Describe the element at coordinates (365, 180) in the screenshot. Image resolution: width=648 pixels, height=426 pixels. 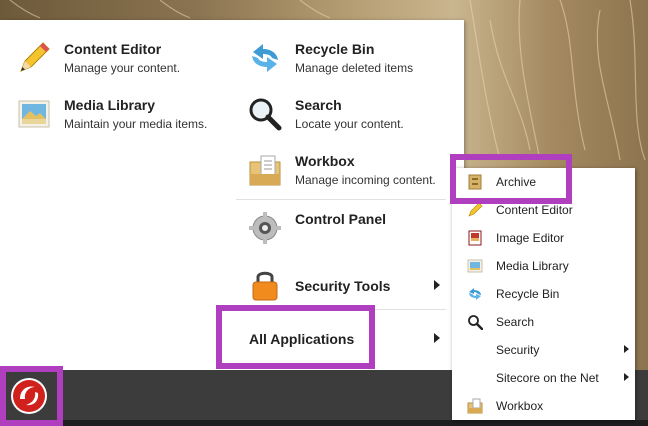
I see `app-description: Manage incoming content.` at that location.